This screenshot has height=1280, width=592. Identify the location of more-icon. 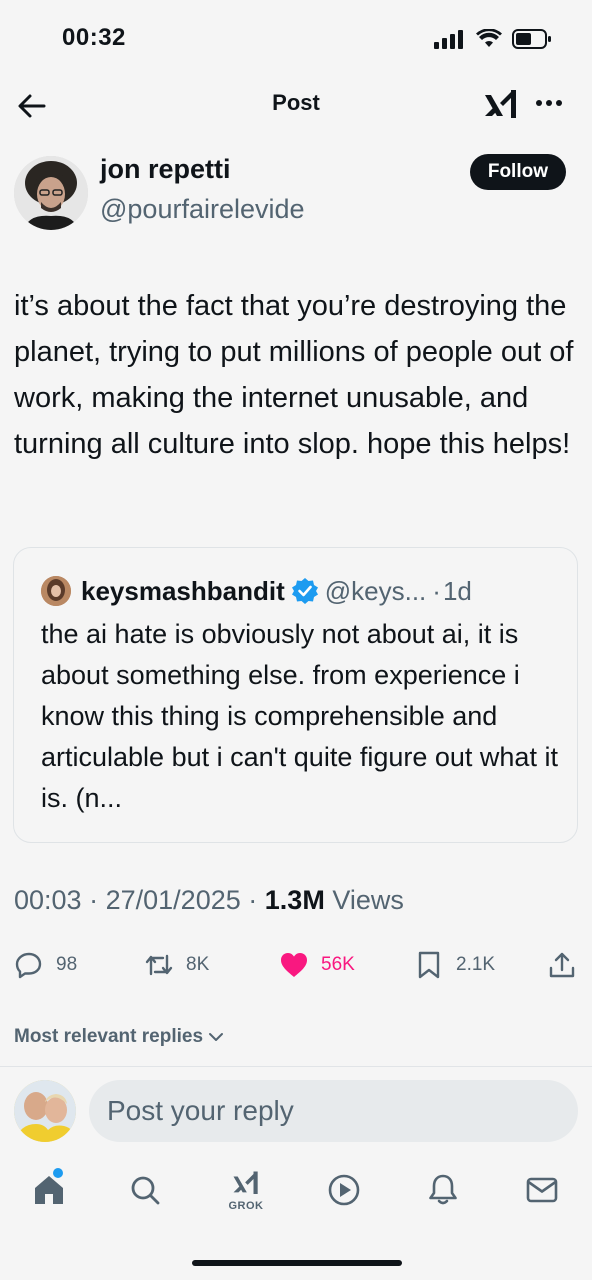
(549, 103).